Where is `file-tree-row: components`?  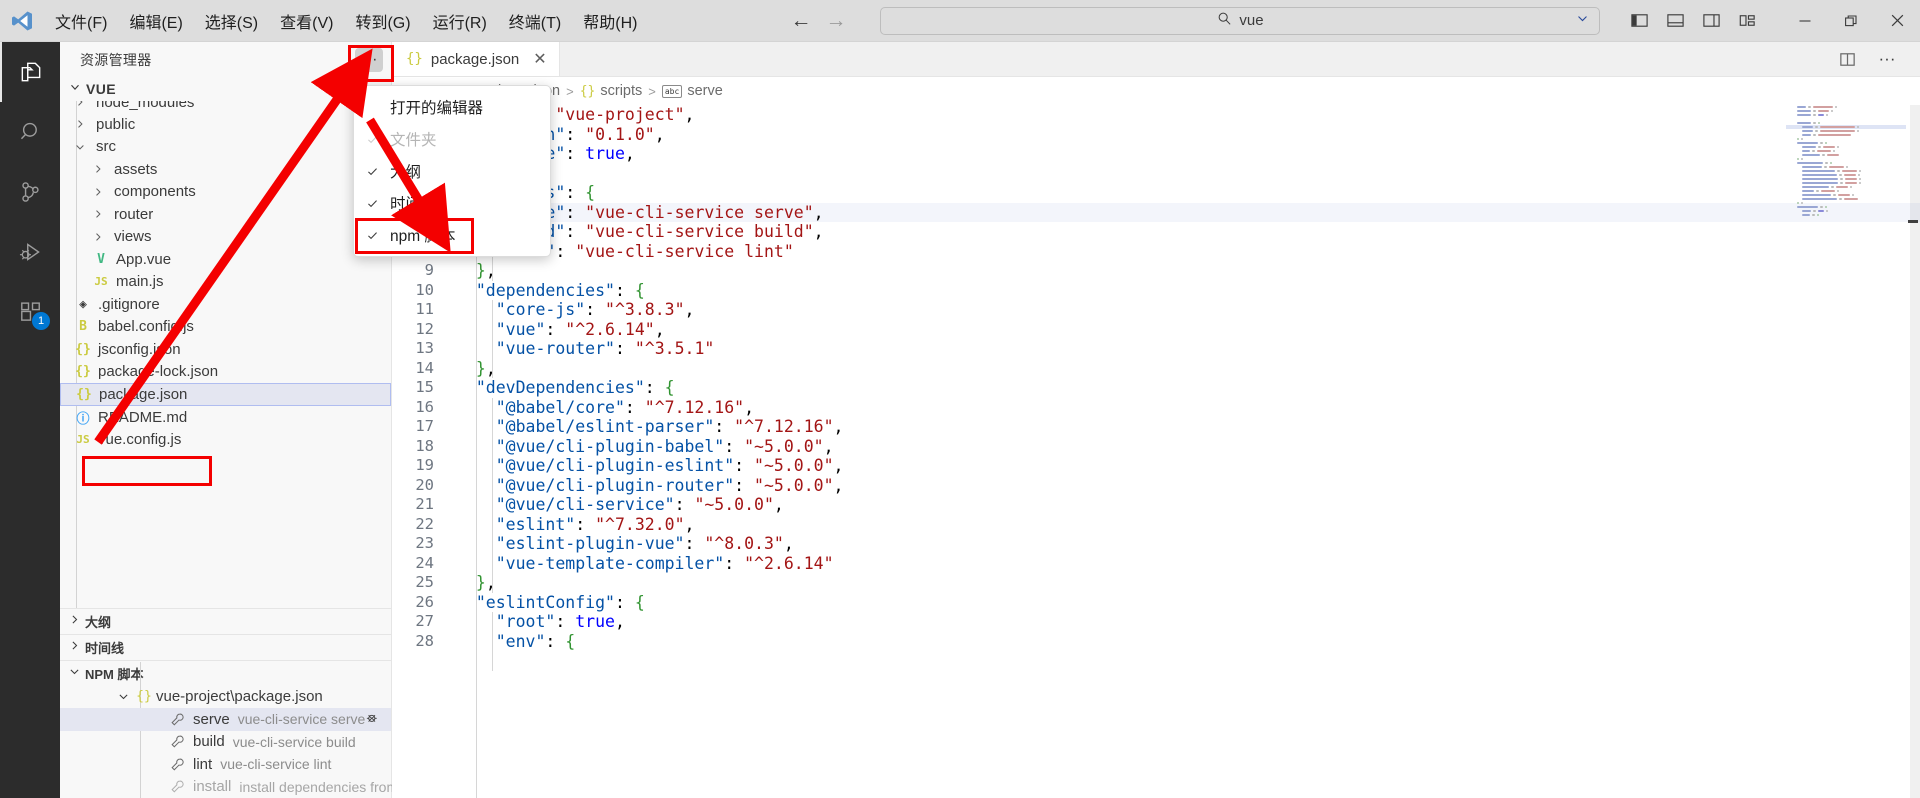 file-tree-row: components is located at coordinates (225, 192).